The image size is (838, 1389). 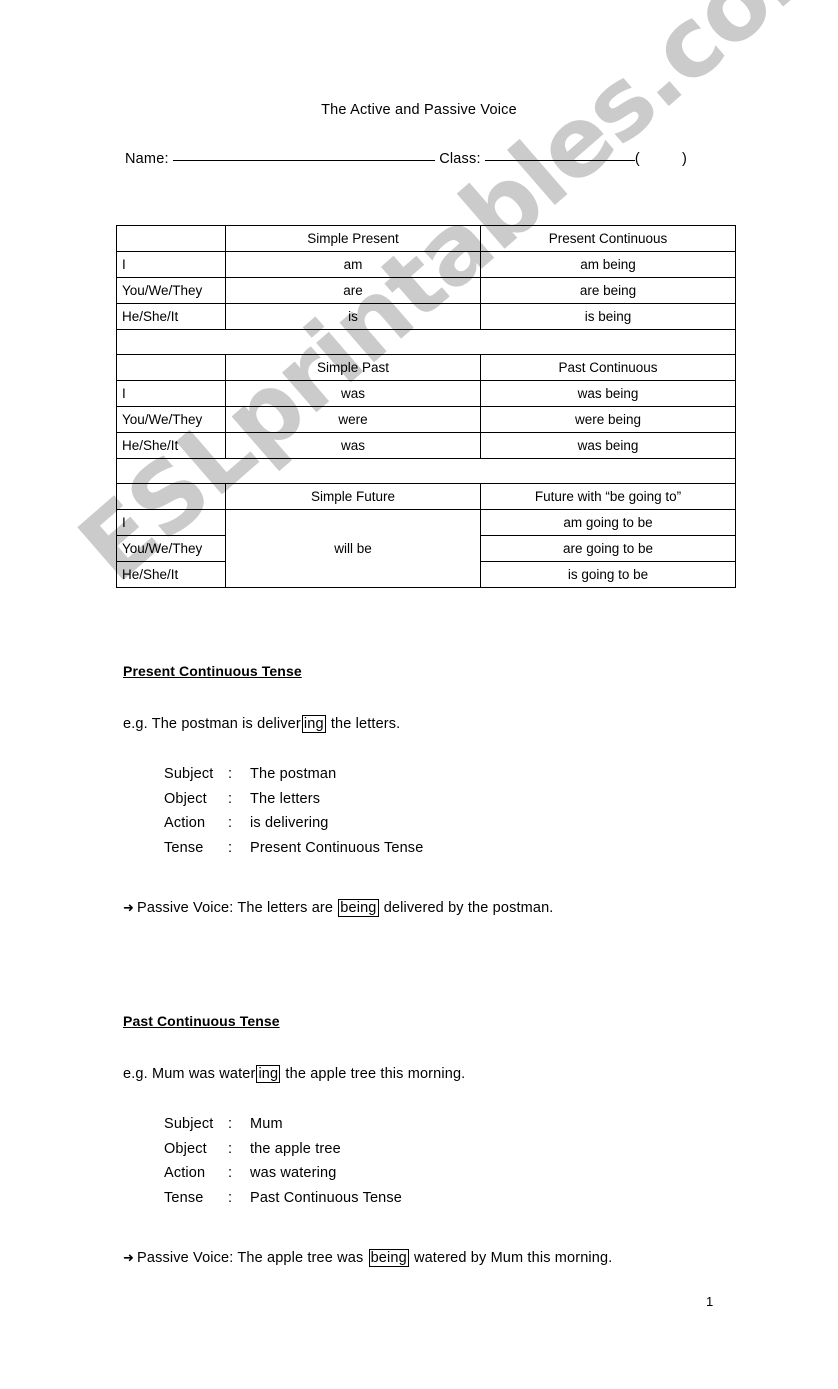 I want to click on breakdown-value: is delivering, so click(x=289, y=823).